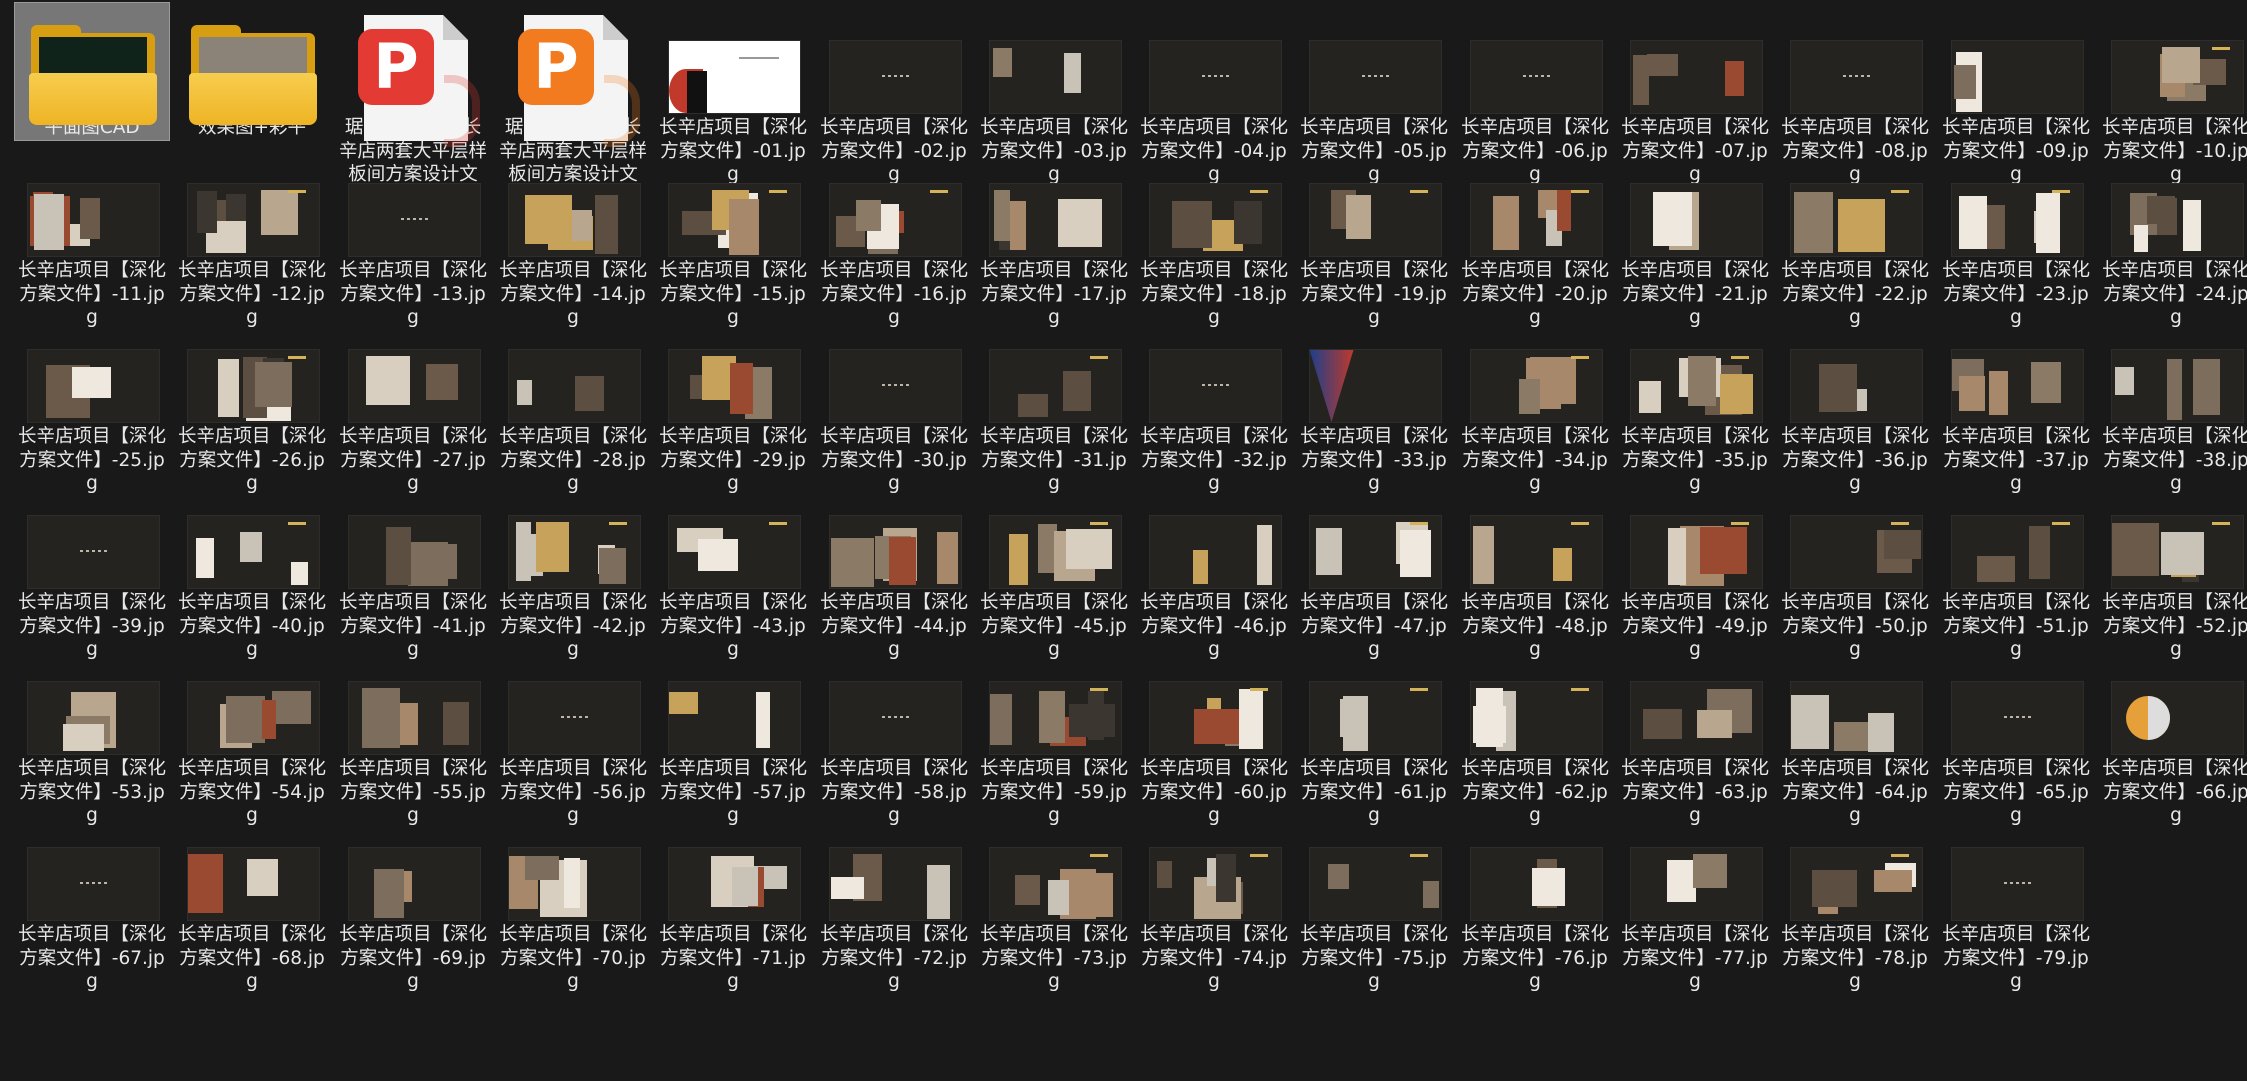  Describe the element at coordinates (894, 95) in the screenshot. I see `image-file-item: 长辛店项目【深化方案文件】-02.jpg` at that location.